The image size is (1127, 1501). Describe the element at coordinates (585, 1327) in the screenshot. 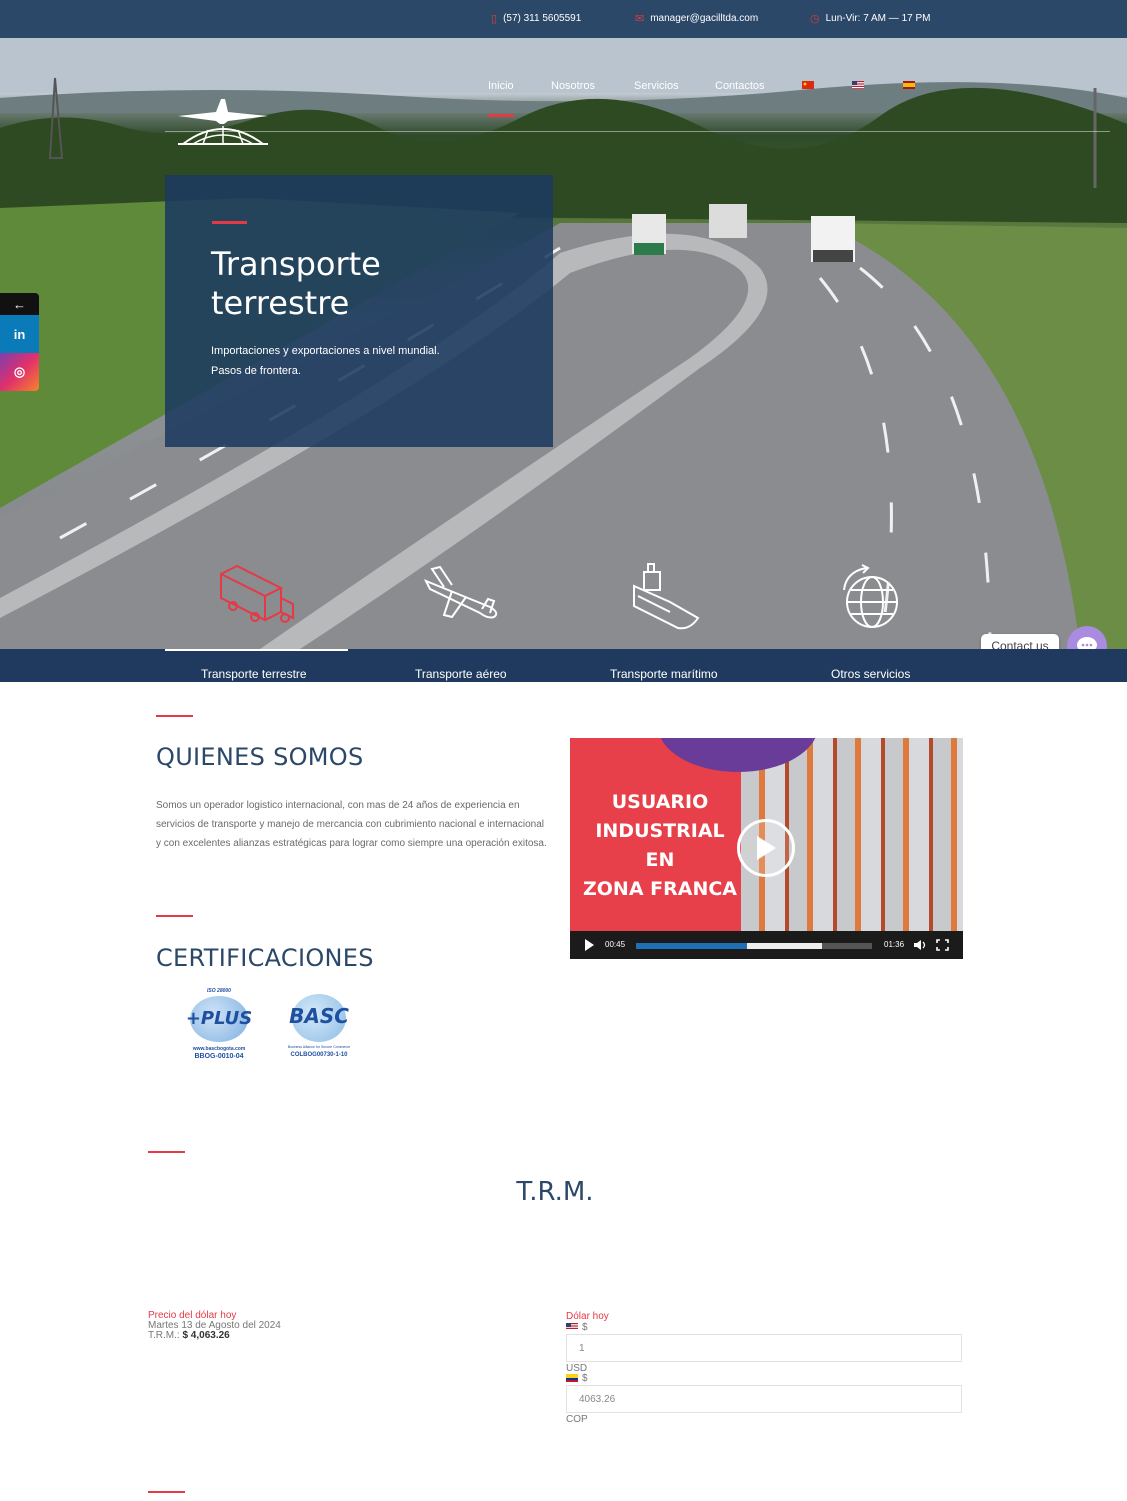

I see `usd-symbol: $` at that location.